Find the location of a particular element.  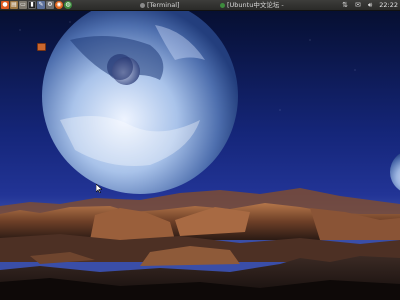

clock: 22:22 is located at coordinates (388, 5).